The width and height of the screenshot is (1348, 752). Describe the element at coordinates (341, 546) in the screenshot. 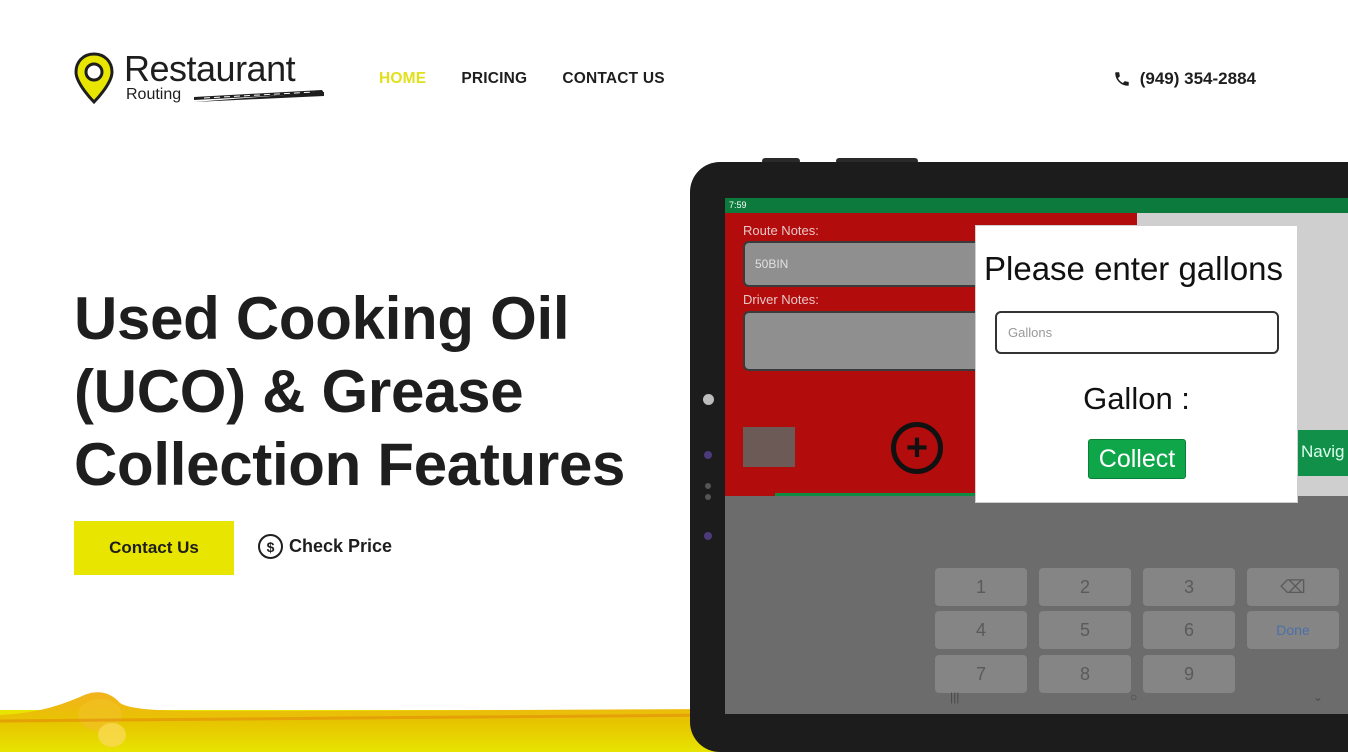

I see `check-price-label: Check Price` at that location.